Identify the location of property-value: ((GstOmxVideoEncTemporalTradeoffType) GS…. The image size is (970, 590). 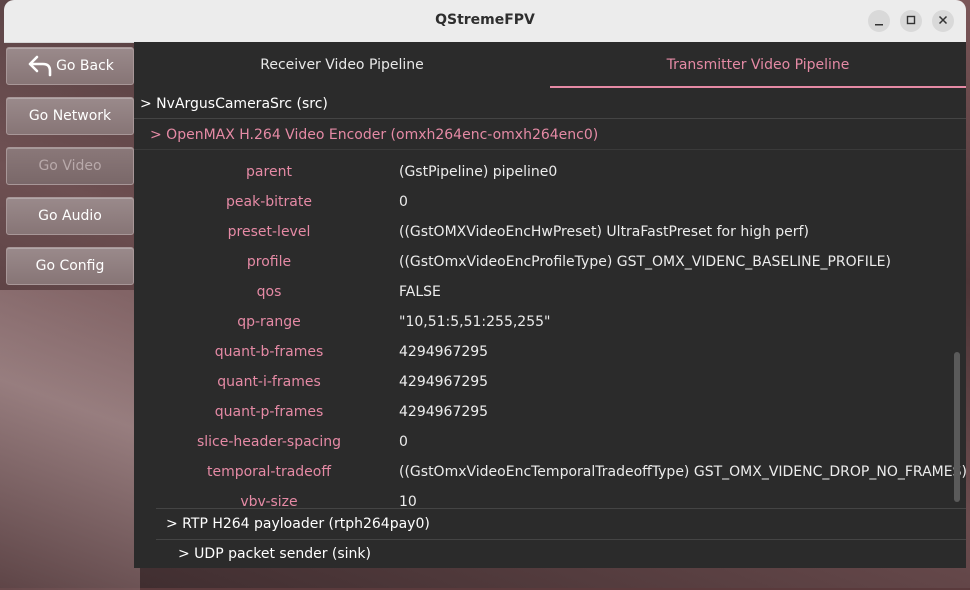
(682, 472).